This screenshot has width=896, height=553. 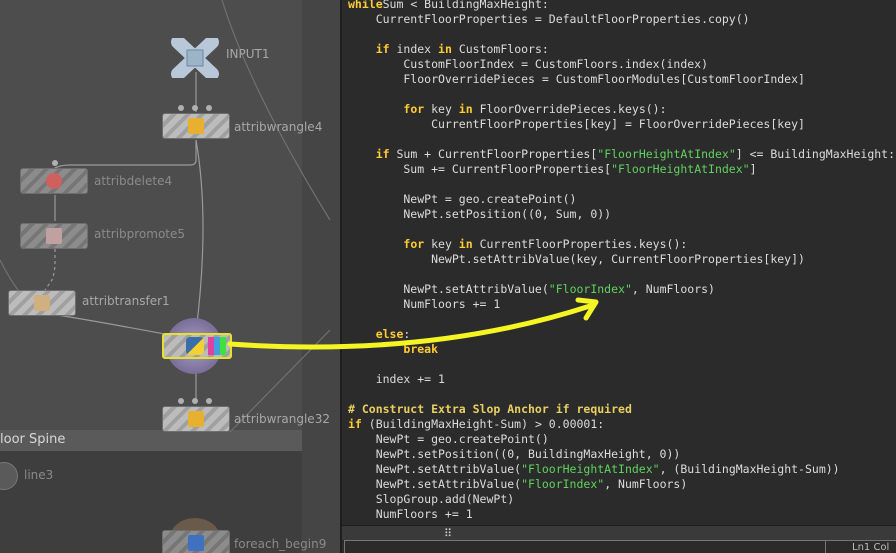 I want to click on code-line: whileSum < BuildingMaxHeight:, so click(x=621, y=6).